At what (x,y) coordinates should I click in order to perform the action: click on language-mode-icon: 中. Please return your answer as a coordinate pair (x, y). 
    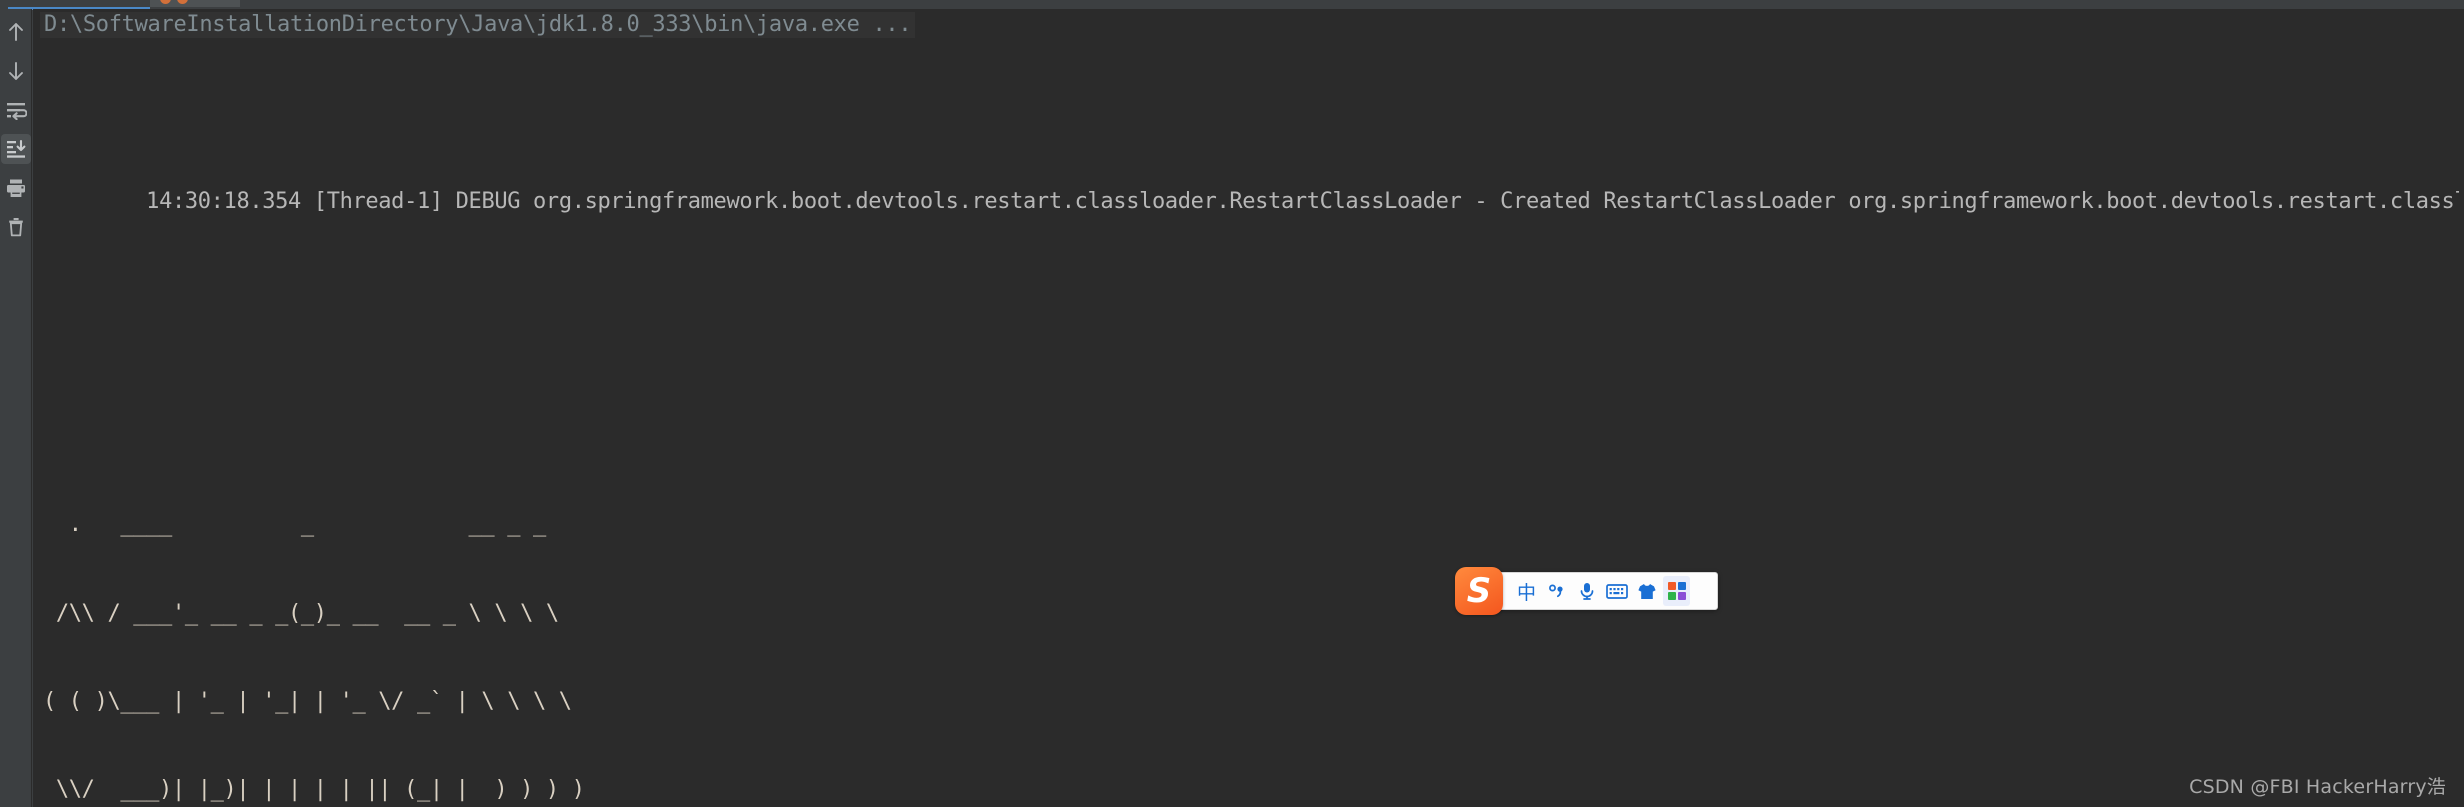
    Looking at the image, I should click on (1526, 591).